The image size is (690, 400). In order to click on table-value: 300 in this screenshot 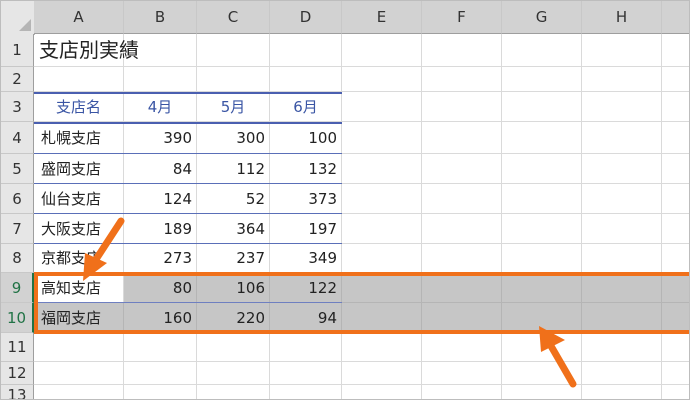, I will do `click(233, 138)`.